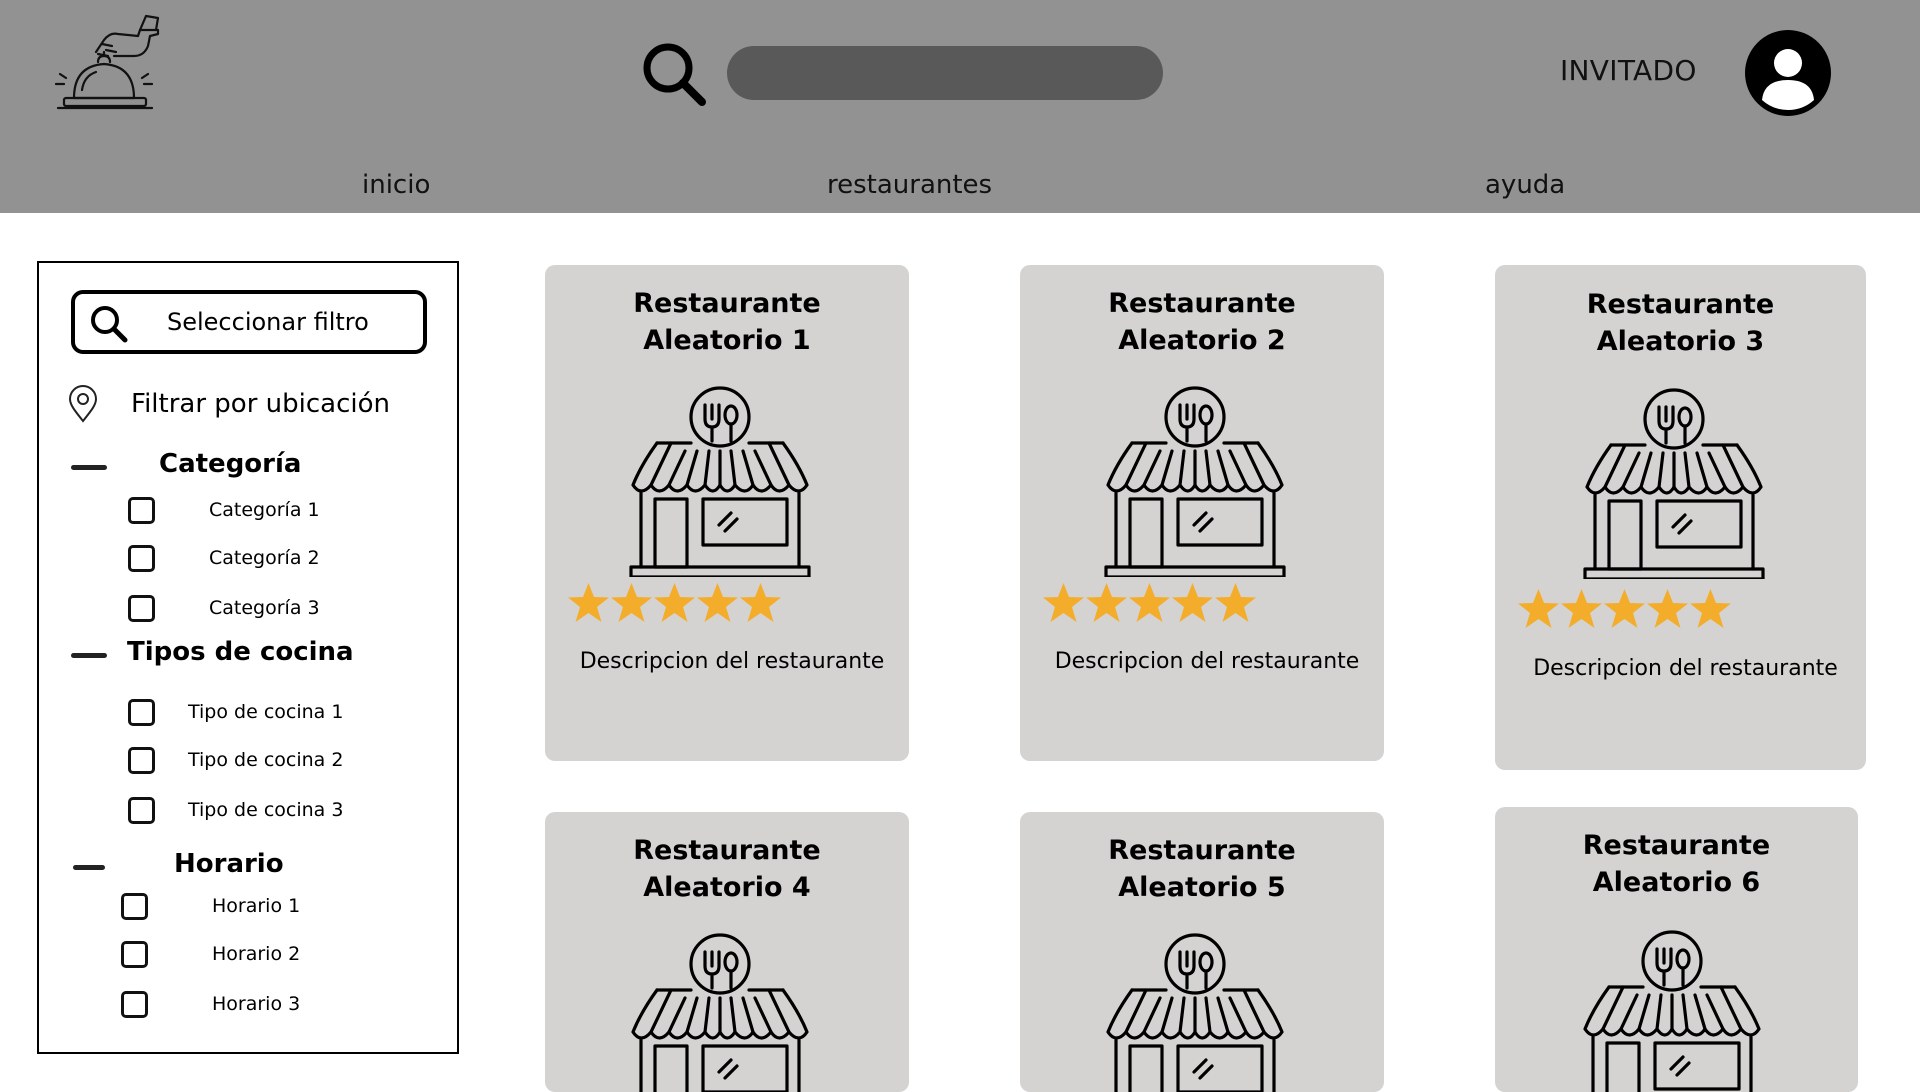 This screenshot has width=1920, height=1092. Describe the element at coordinates (256, 954) in the screenshot. I see `checkbox-label: Horario 2` at that location.